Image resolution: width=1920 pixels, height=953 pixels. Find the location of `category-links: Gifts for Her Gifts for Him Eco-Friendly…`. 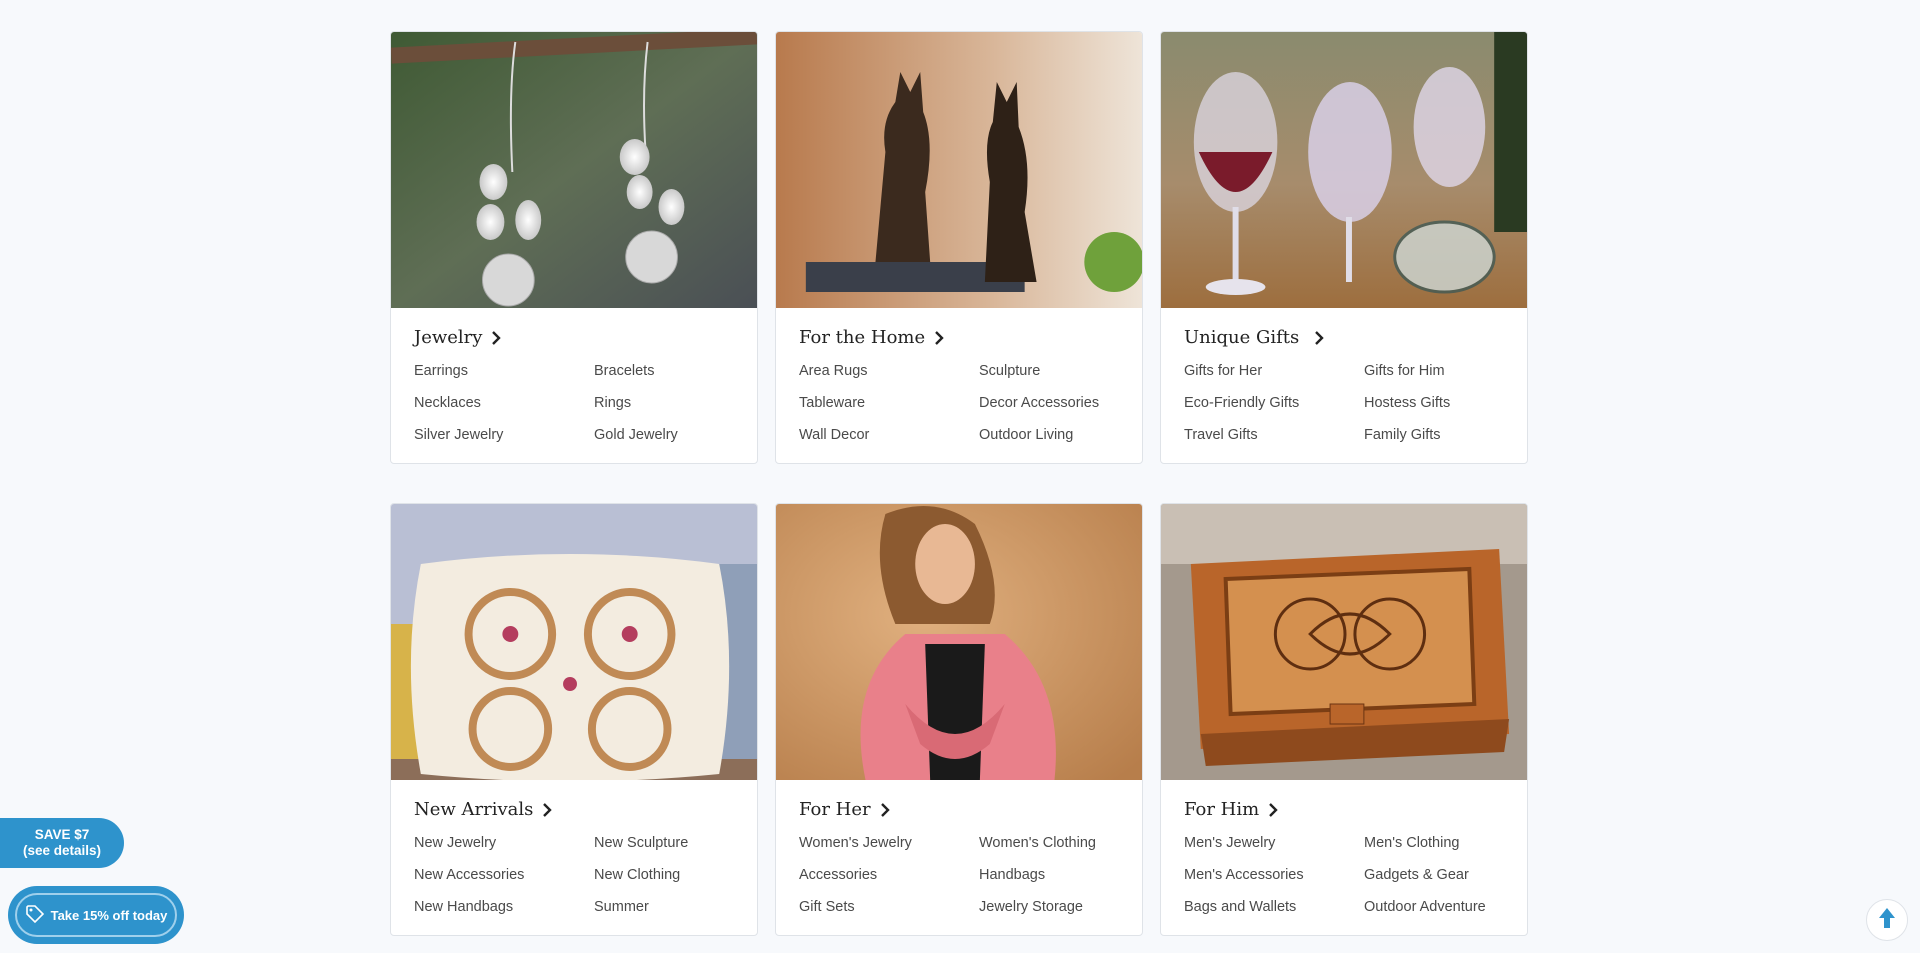

category-links: Gifts for Her Gifts for Him Eco-Friendly… is located at coordinates (1350, 403).